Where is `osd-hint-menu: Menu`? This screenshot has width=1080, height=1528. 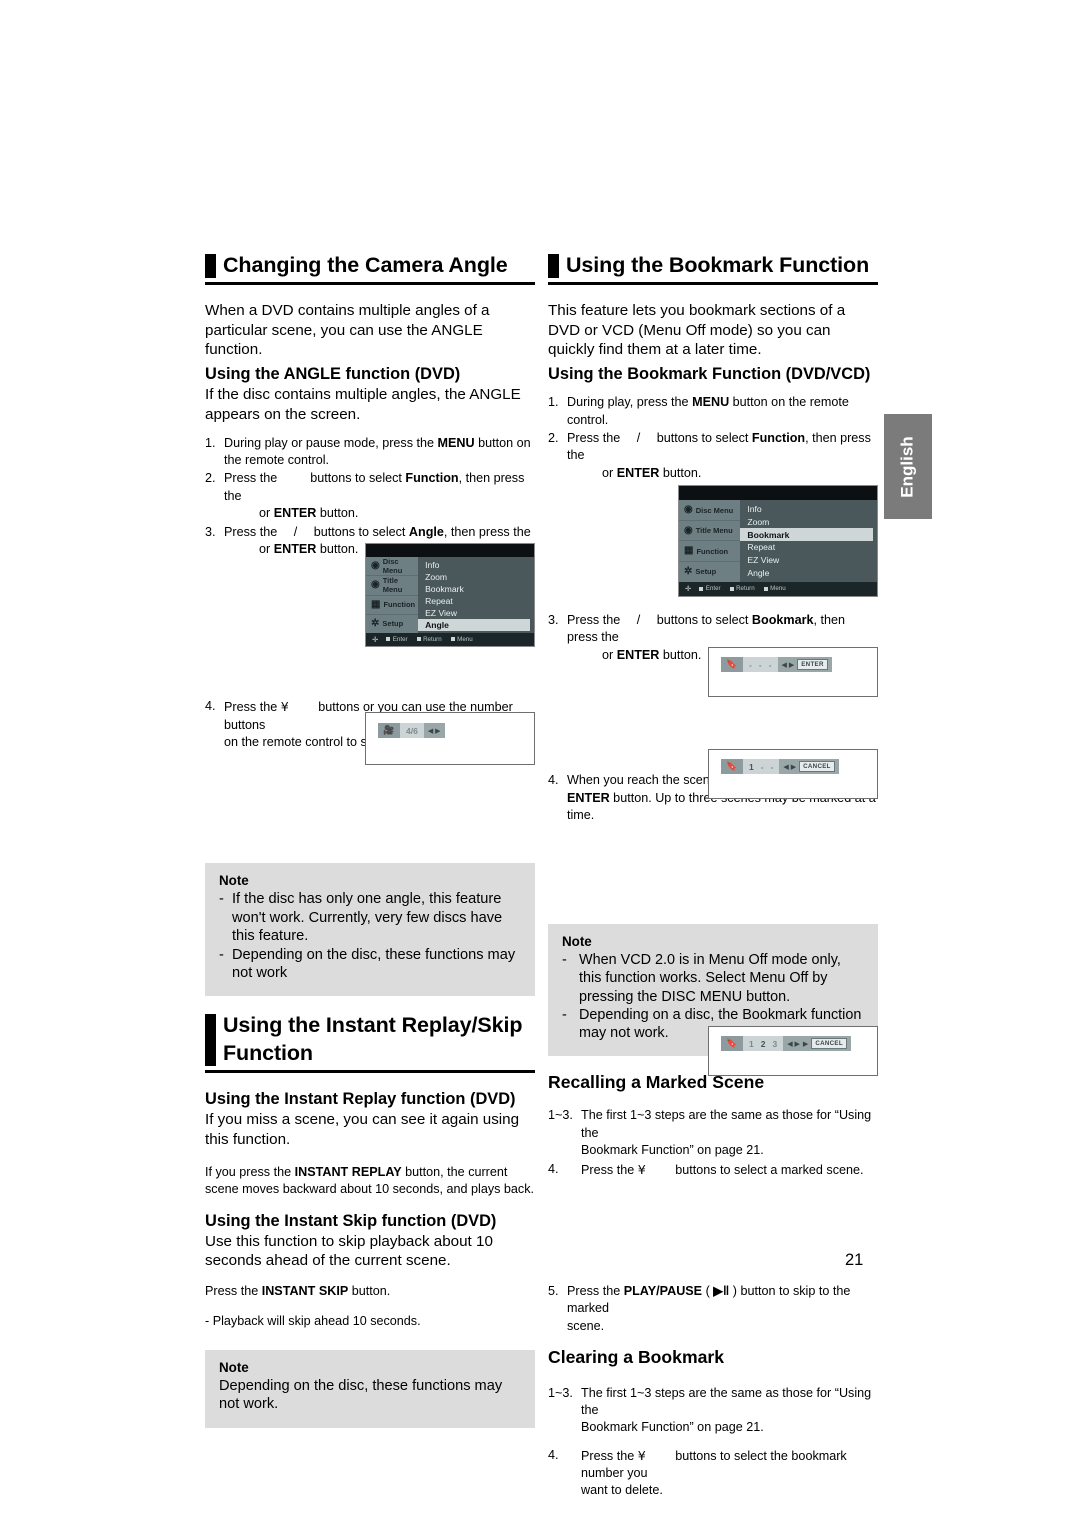
osd-hint-menu: Menu is located at coordinates (461, 639).